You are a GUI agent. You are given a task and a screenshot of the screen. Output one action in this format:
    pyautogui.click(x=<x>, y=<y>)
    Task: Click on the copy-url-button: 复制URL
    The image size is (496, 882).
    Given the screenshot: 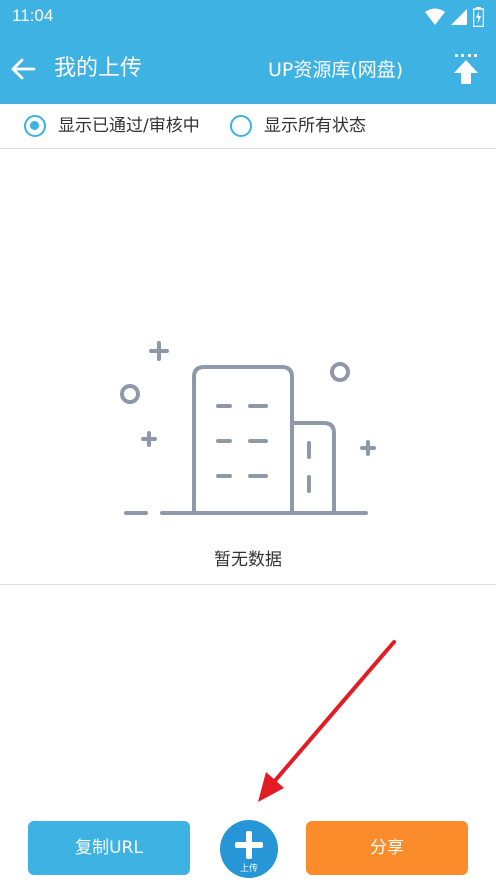 What is the action you would take?
    pyautogui.click(x=109, y=848)
    